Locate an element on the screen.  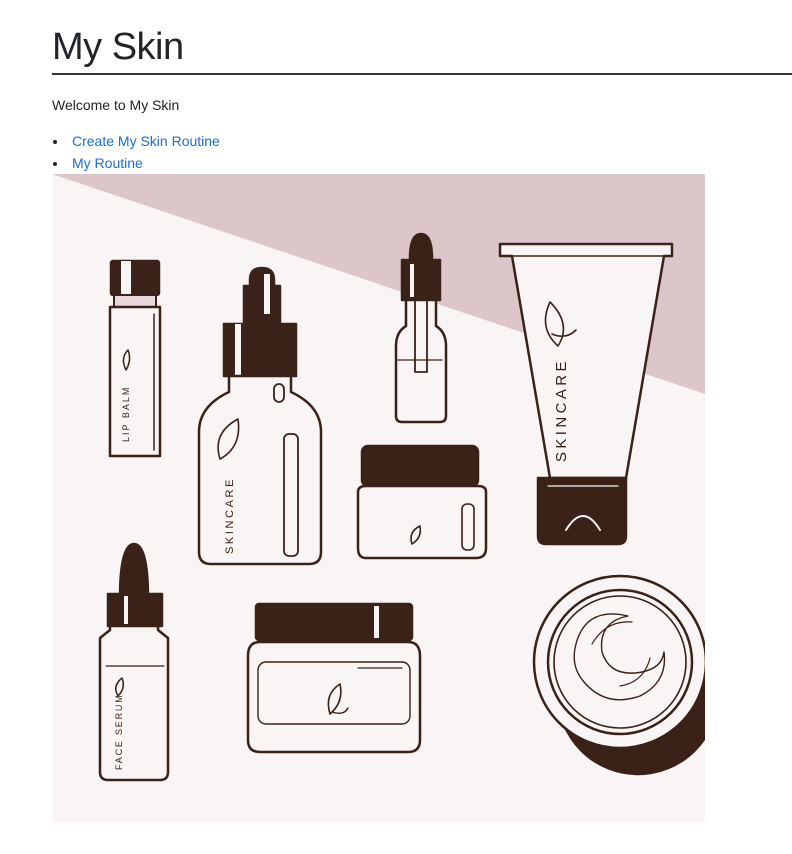
my-routine-link: My Routine is located at coordinates (107, 163).